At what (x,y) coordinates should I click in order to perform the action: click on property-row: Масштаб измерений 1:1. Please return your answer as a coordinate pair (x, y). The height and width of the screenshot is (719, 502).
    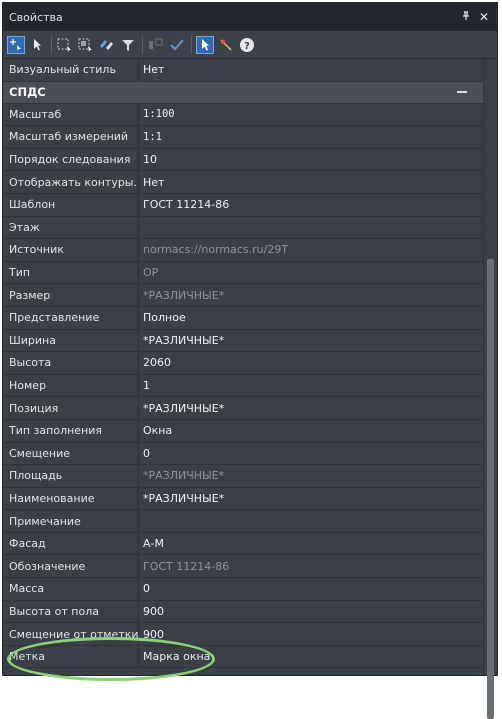
    Looking at the image, I should click on (243, 137).